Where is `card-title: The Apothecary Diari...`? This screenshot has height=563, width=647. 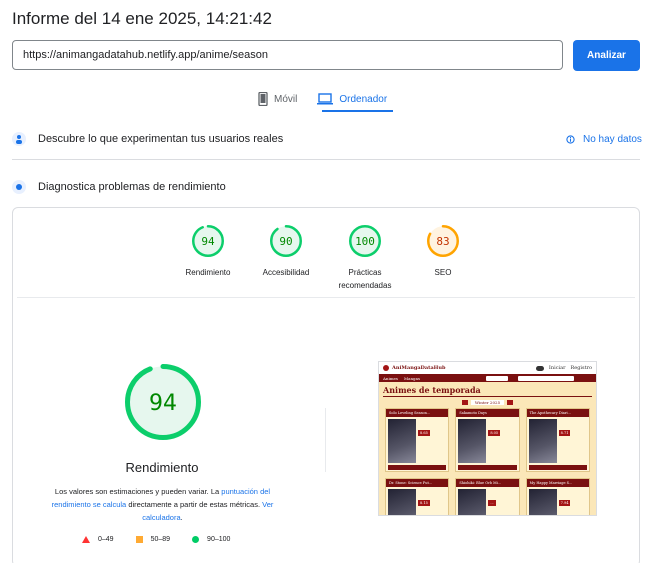
card-title: The Apothecary Diari... is located at coordinates (557, 413).